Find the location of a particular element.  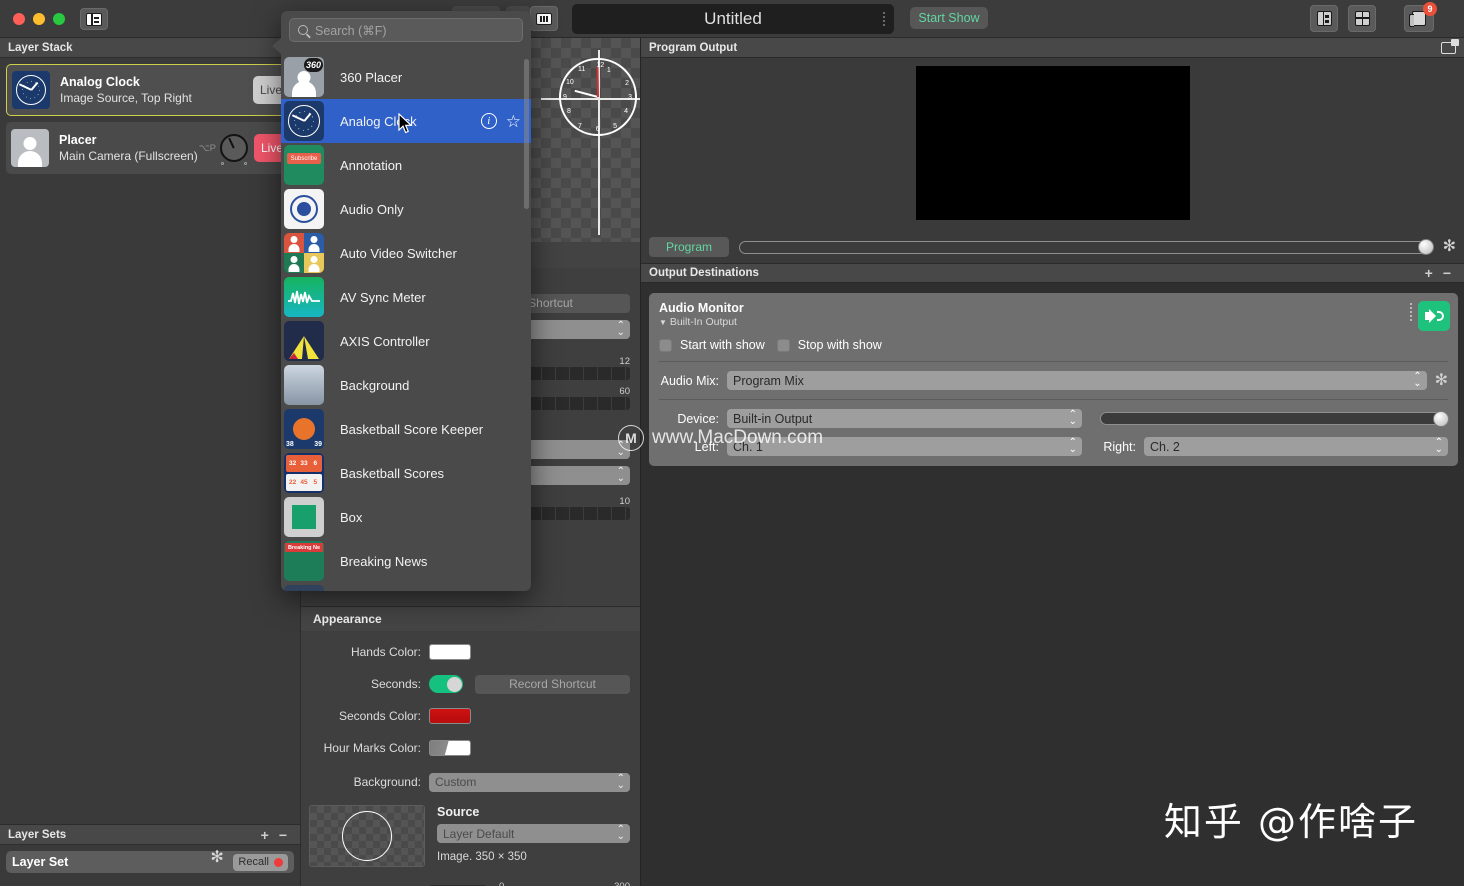

list-item-basketball-scores: 32 33 6 22 45 5 Basketball Scores is located at coordinates (406, 473).